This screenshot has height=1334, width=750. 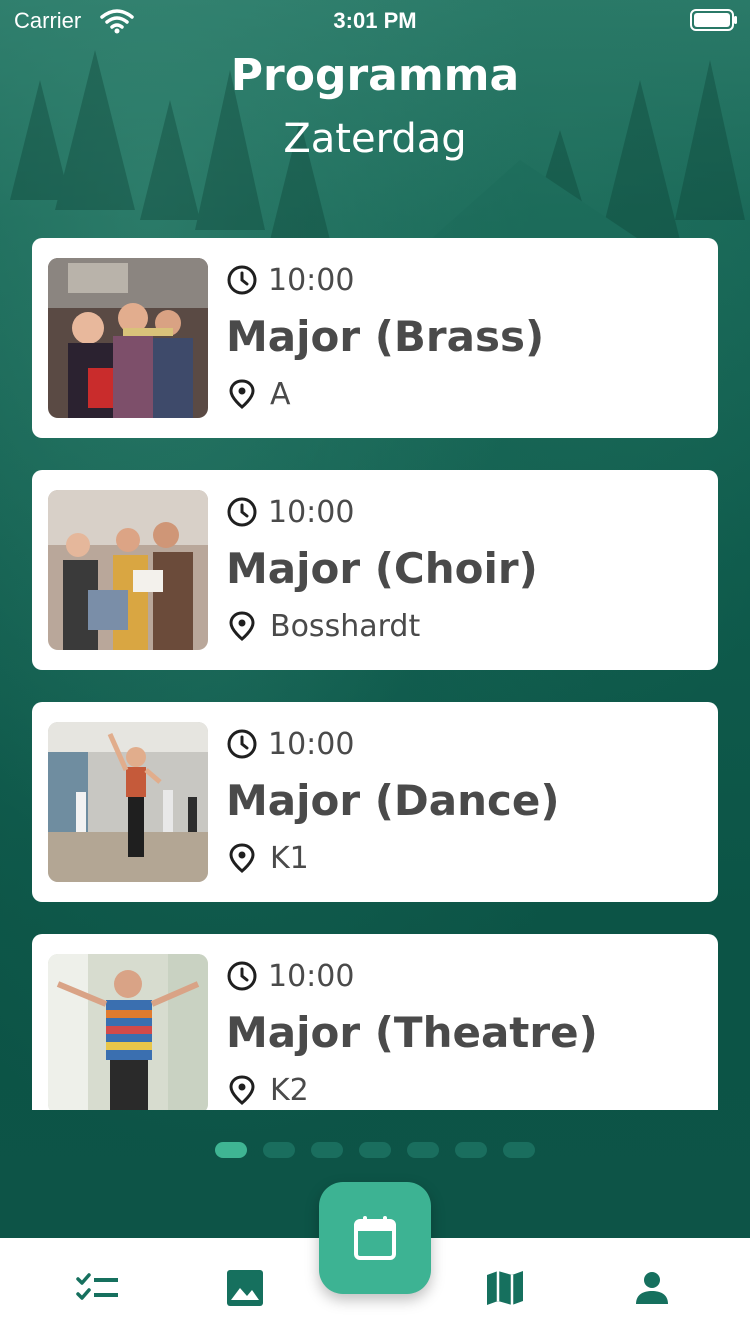 I want to click on event-photo-choir, so click(x=128, y=570).